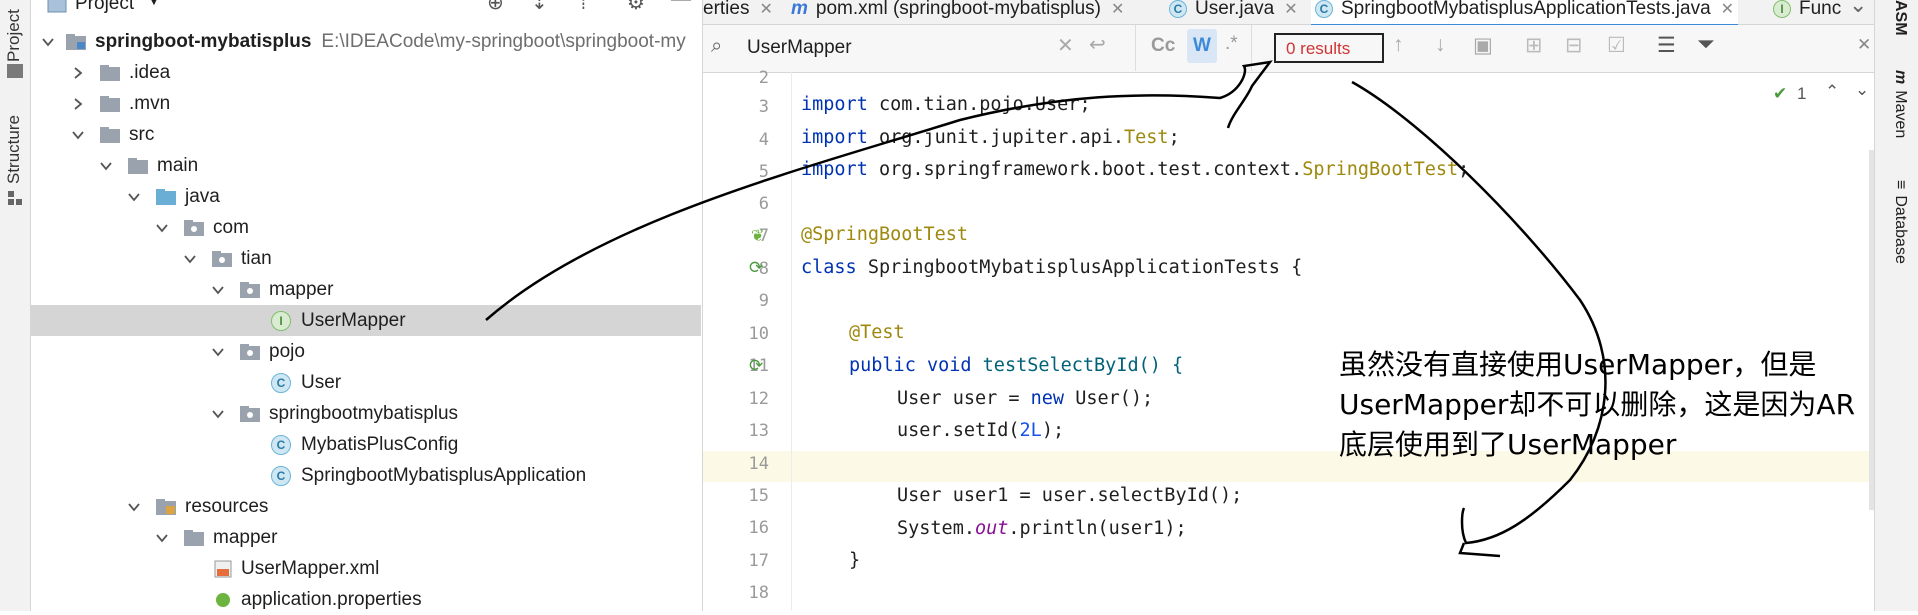 This screenshot has height=615, width=1918. What do you see at coordinates (366, 413) in the screenshot?
I see `tree-row-springbootmybatisplus: springbootmybatisplus` at bounding box center [366, 413].